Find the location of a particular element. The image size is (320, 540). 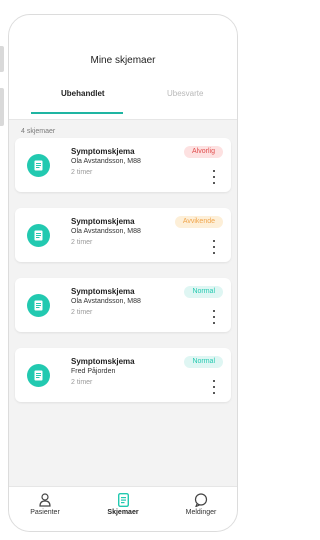

patient-name: Fred Påjorden is located at coordinates (93, 371).